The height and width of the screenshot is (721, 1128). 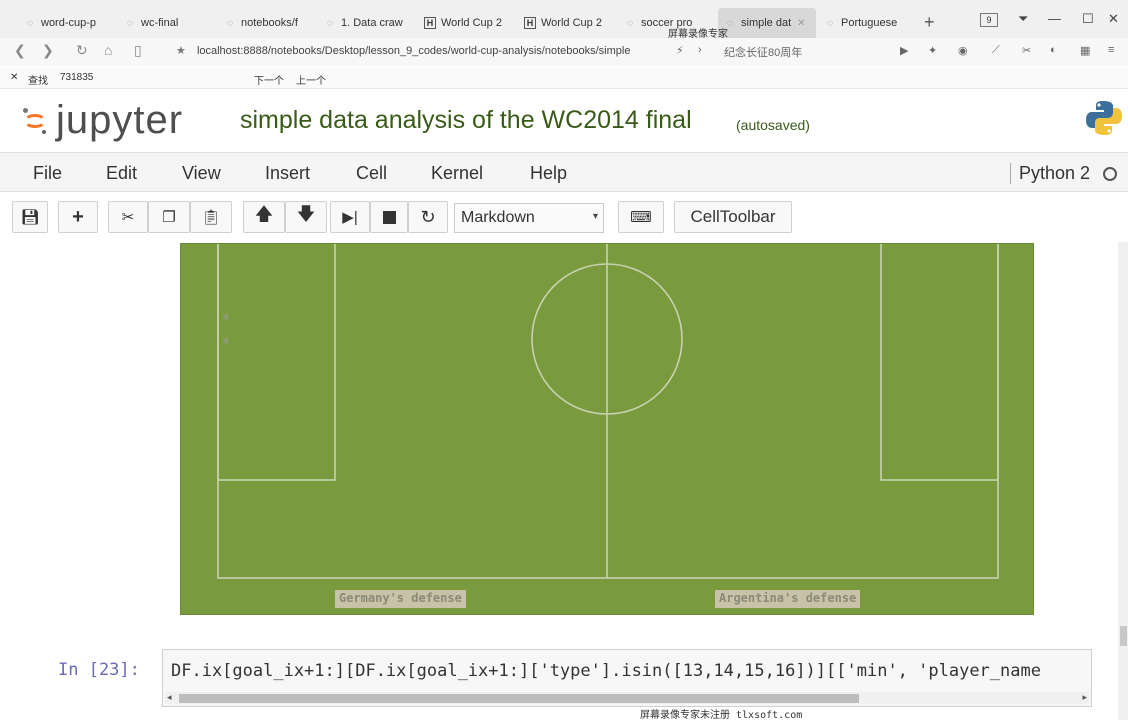 I want to click on cell-toolbar-button: CellToolbar, so click(x=733, y=217).